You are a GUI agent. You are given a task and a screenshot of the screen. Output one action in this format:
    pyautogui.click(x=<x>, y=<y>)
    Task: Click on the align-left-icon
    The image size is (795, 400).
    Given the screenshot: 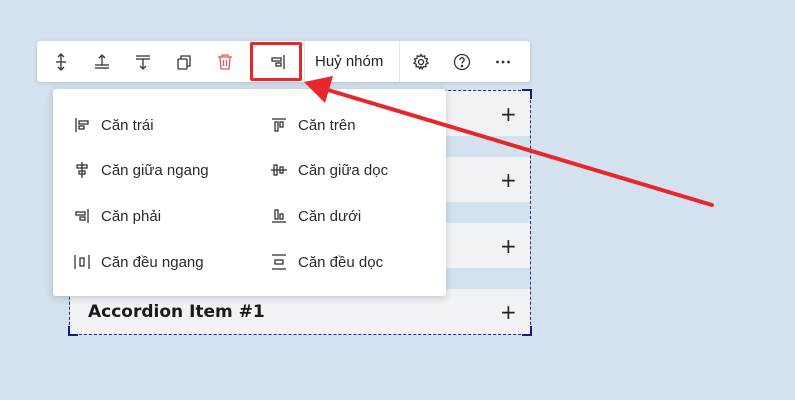 What is the action you would take?
    pyautogui.click(x=82, y=125)
    